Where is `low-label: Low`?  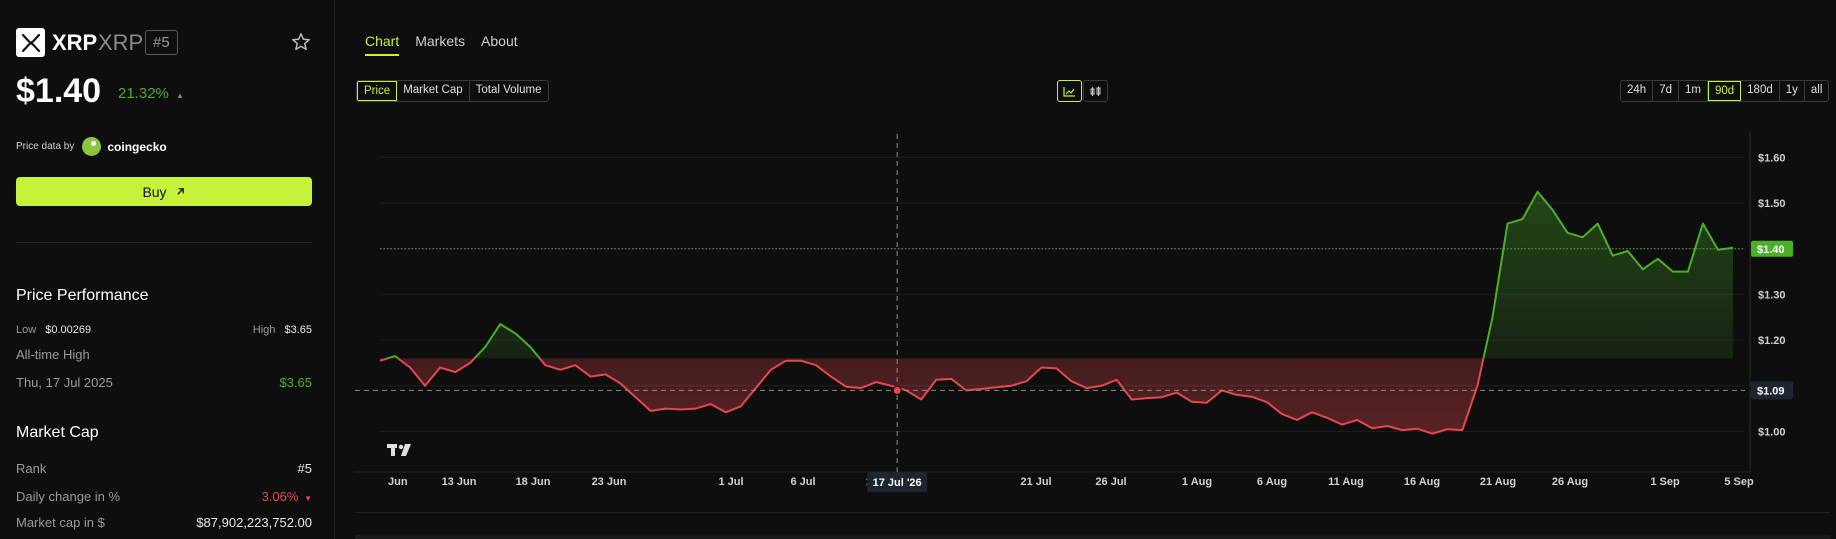 low-label: Low is located at coordinates (26, 330).